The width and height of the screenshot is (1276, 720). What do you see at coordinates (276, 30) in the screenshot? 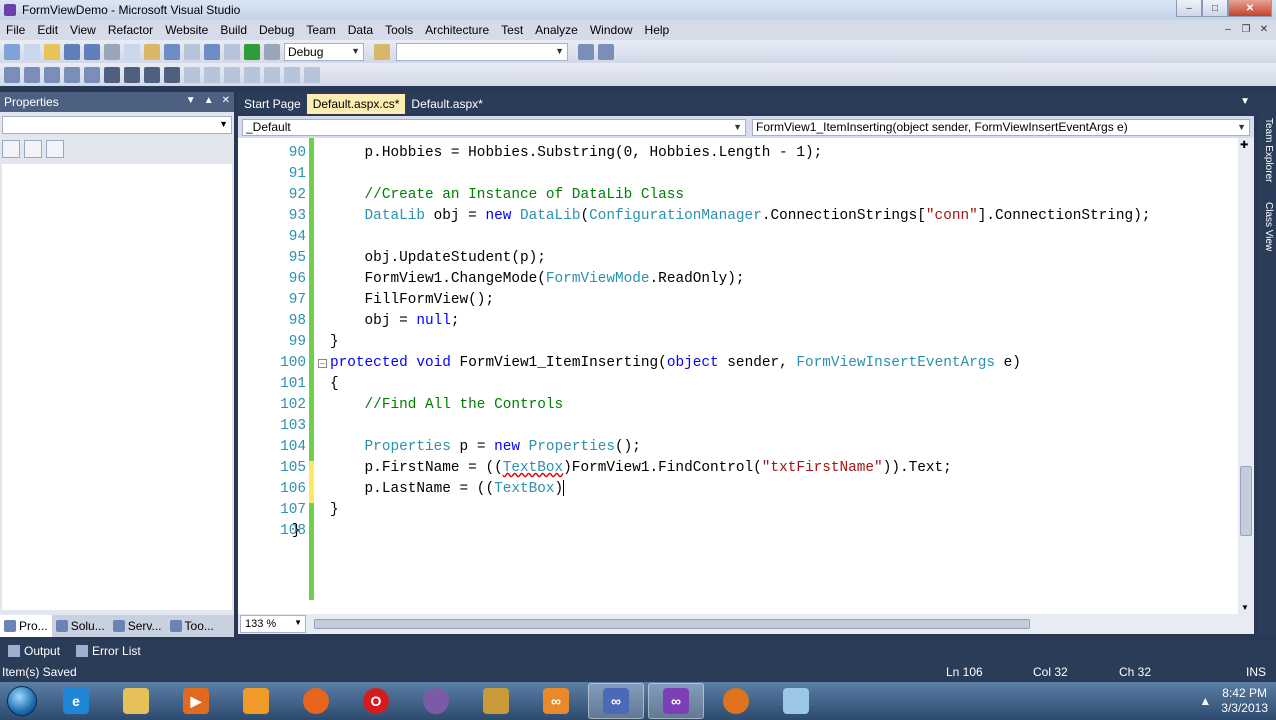
I see `menu-debug: Debug` at bounding box center [276, 30].